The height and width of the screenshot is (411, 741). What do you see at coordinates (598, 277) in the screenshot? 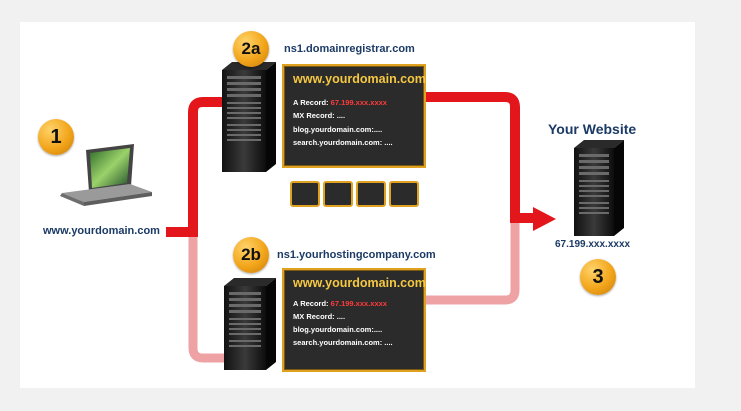
I see `step-3-badge: 3` at bounding box center [598, 277].